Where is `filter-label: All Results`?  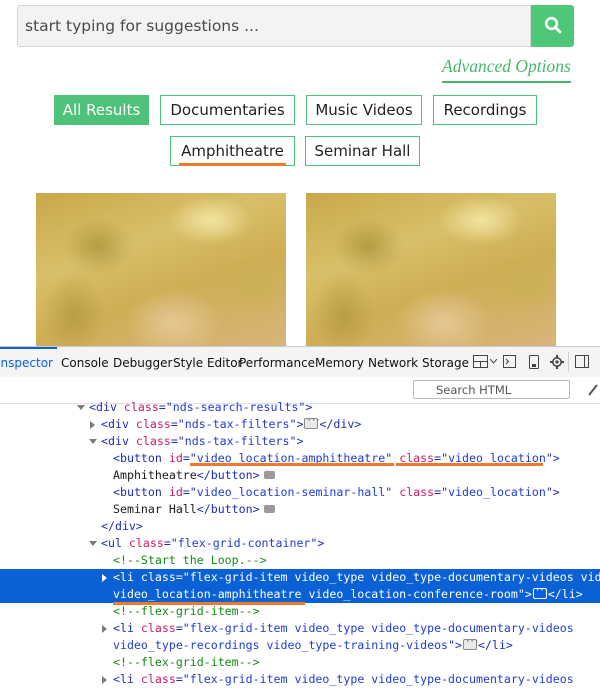
filter-label: All Results is located at coordinates (101, 110).